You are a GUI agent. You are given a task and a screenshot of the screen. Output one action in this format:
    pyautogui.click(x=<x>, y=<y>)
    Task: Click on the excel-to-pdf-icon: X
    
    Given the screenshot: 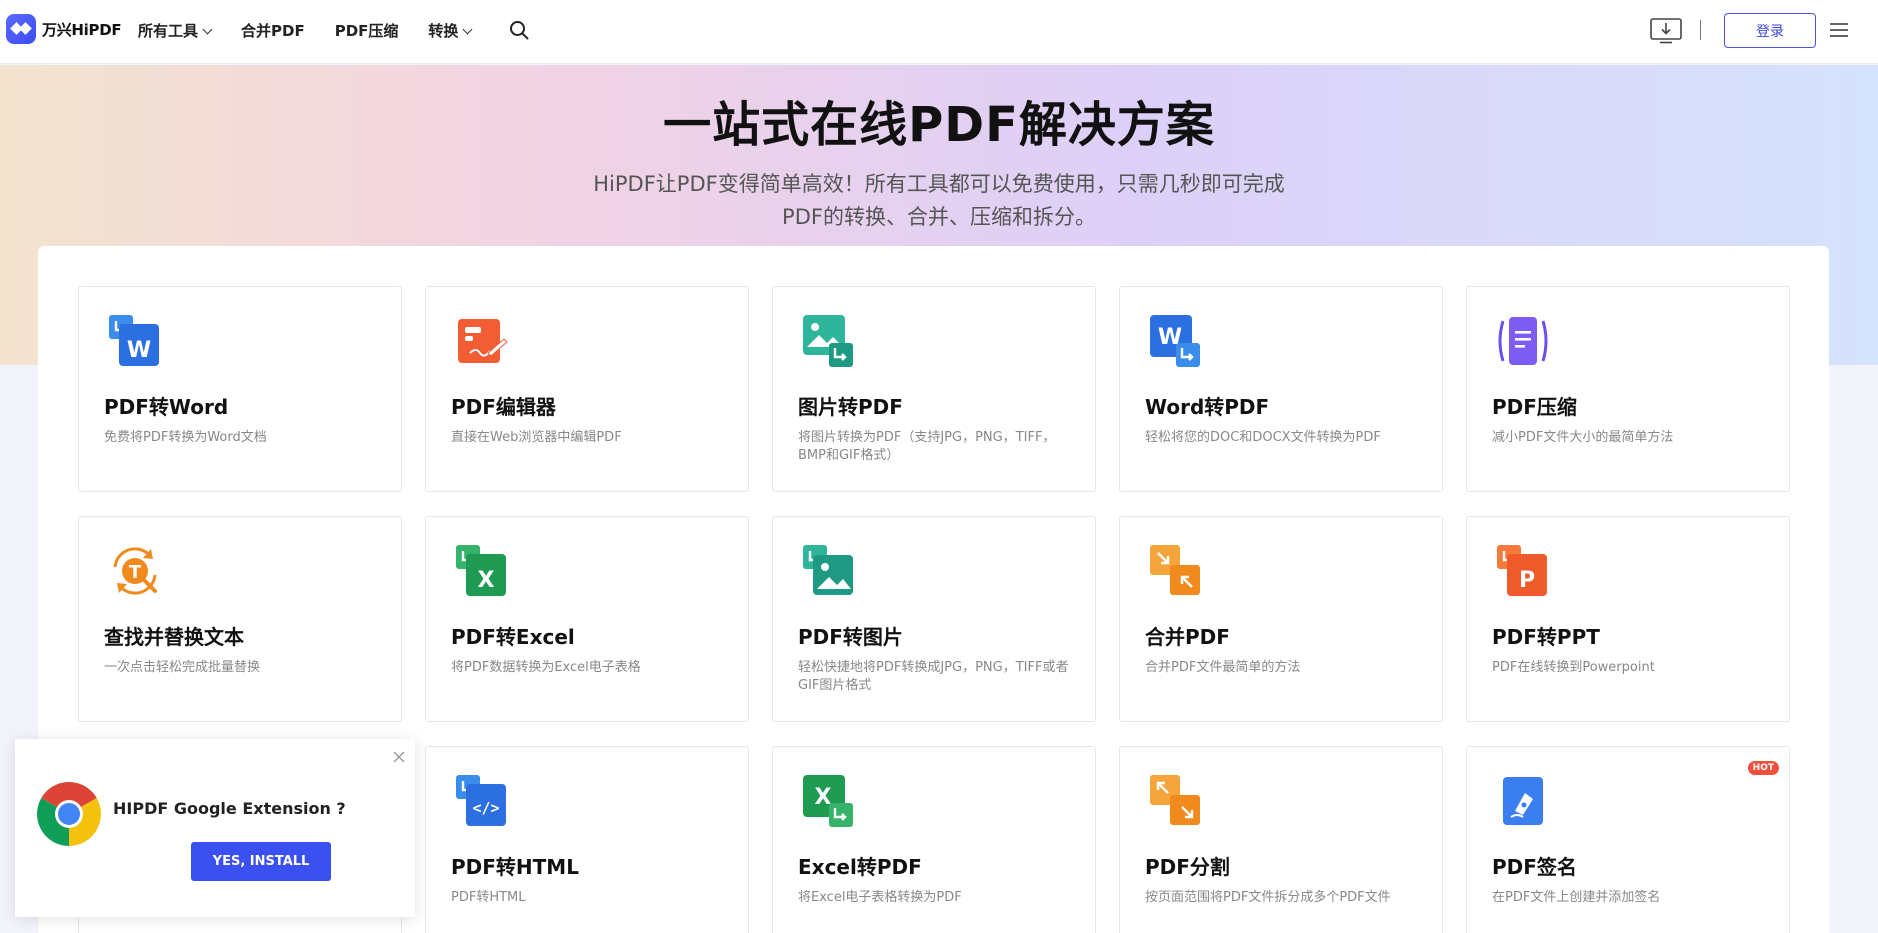 What is the action you would take?
    pyautogui.click(x=828, y=801)
    